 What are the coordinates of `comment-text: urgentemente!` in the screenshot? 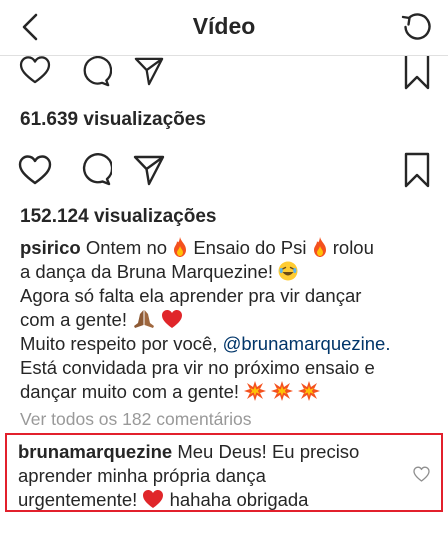 It's located at (78, 499).